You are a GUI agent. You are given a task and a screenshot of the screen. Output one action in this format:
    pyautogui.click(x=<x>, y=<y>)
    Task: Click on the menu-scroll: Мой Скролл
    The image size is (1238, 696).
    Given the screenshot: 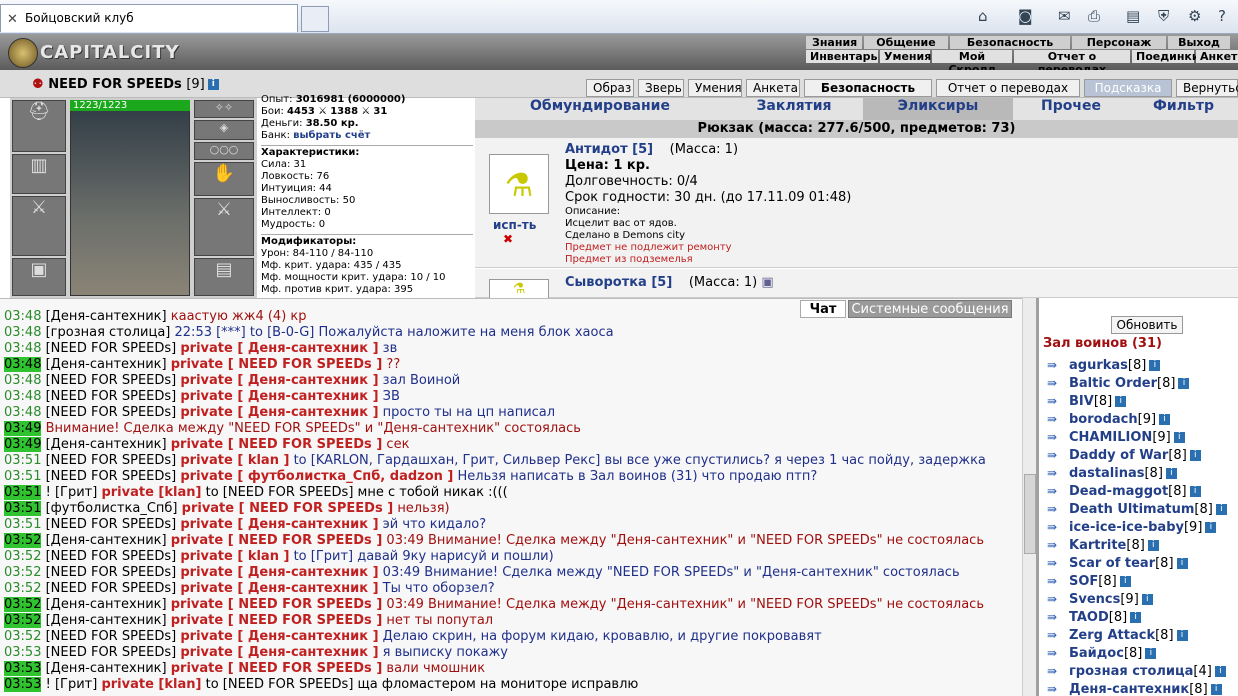 What is the action you would take?
    pyautogui.click(x=972, y=63)
    